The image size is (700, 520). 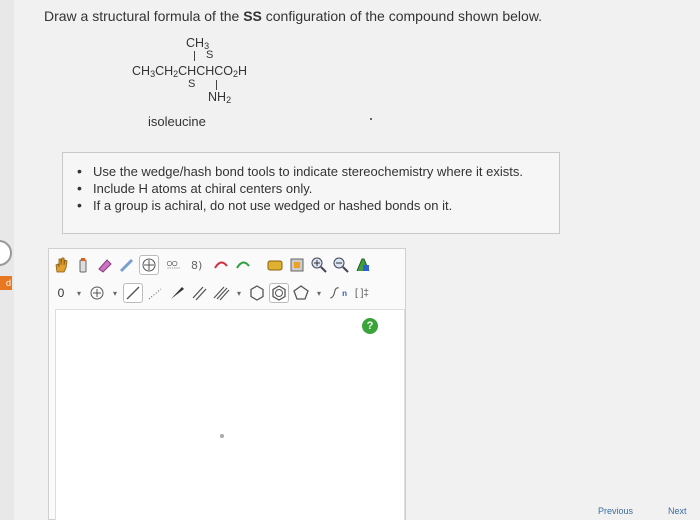 I want to click on template-icon: 8), so click(x=199, y=265).